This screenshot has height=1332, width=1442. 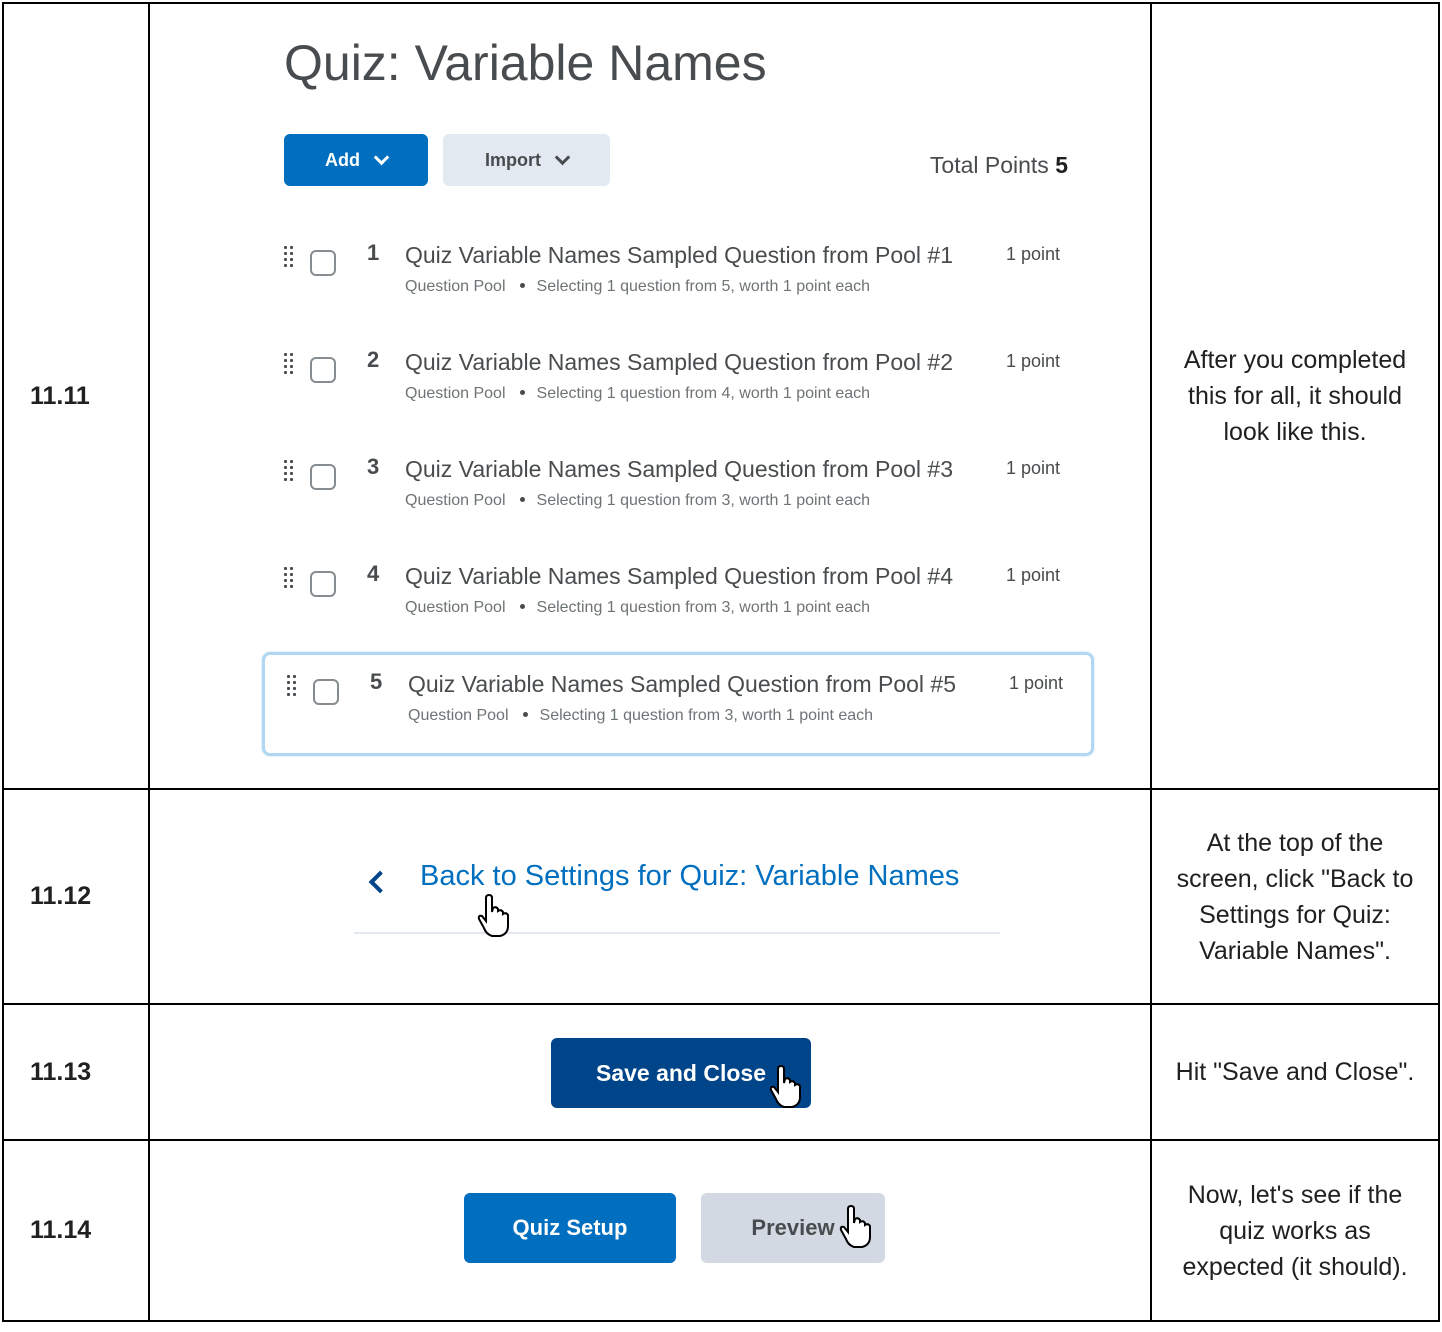 I want to click on quiz-setup-button: Quiz Setup, so click(x=570, y=1228).